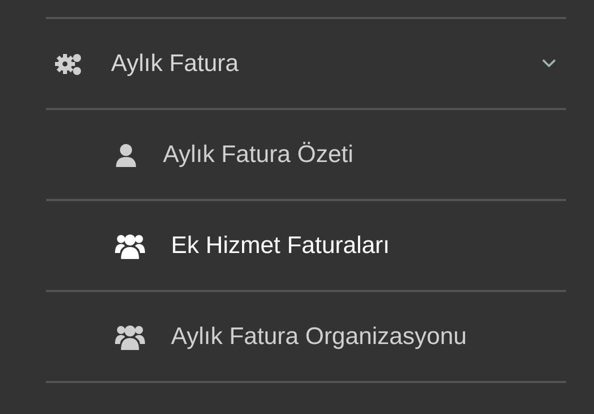 Image resolution: width=594 pixels, height=414 pixels. Describe the element at coordinates (175, 63) in the screenshot. I see `menu-label: Aylık Fatura` at that location.